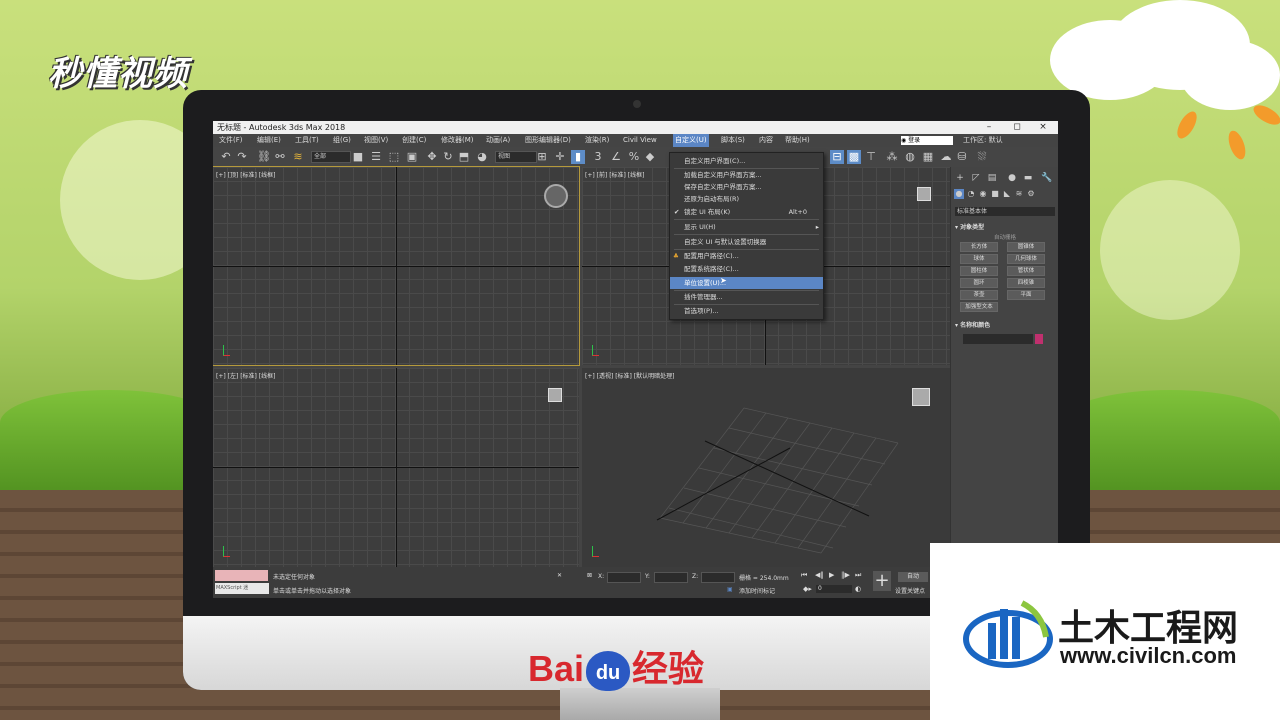  I want to click on select-manipulate-icon: ✛, so click(560, 157).